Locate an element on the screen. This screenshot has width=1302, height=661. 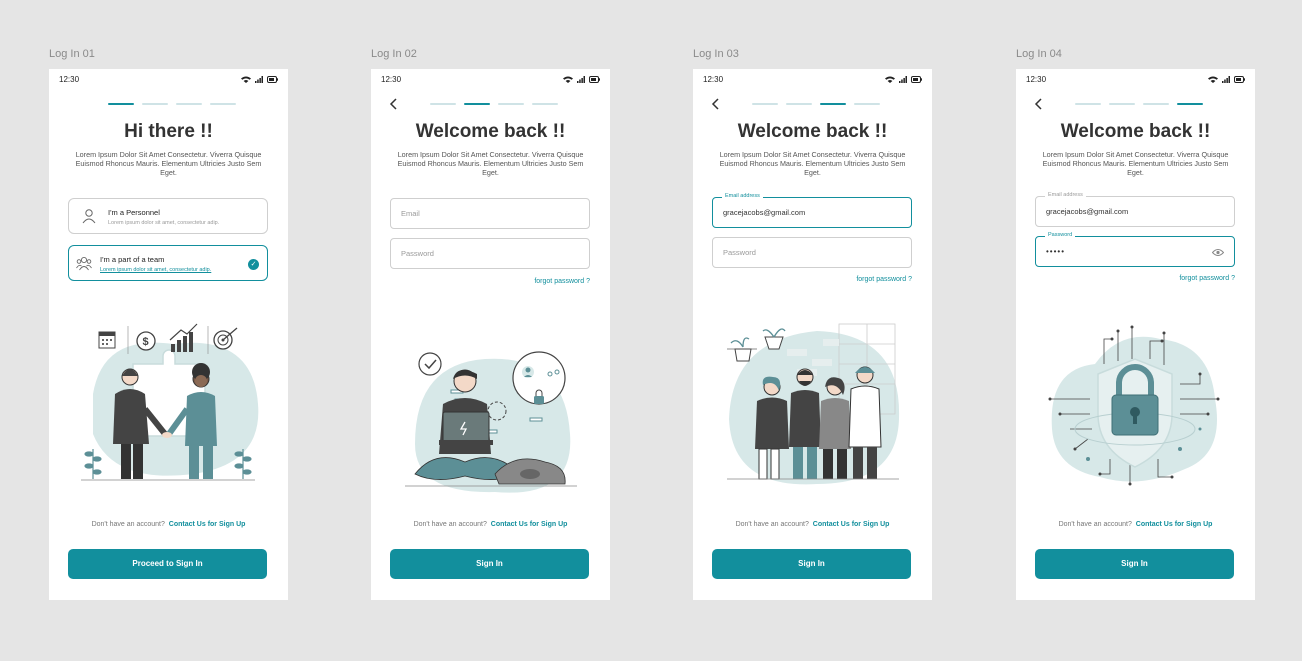
frame-label: Log In 04 is located at coordinates (1039, 54).